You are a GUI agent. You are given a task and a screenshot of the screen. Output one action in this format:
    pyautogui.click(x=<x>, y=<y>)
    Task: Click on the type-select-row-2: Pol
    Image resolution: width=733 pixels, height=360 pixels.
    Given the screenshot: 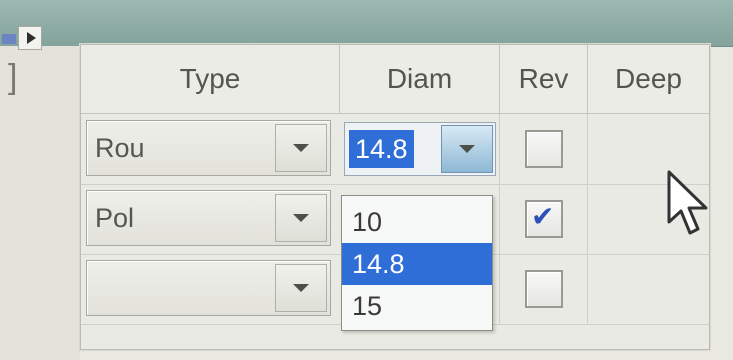 What is the action you would take?
    pyautogui.click(x=208, y=218)
    